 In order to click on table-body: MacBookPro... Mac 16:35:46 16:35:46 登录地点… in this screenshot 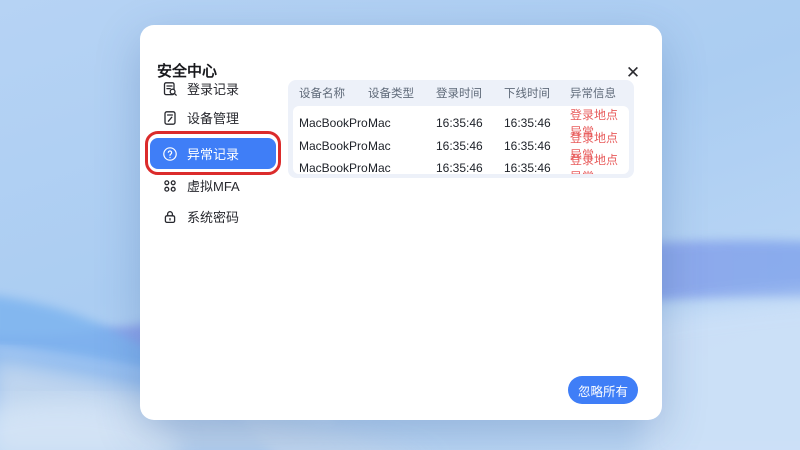, I will do `click(461, 140)`.